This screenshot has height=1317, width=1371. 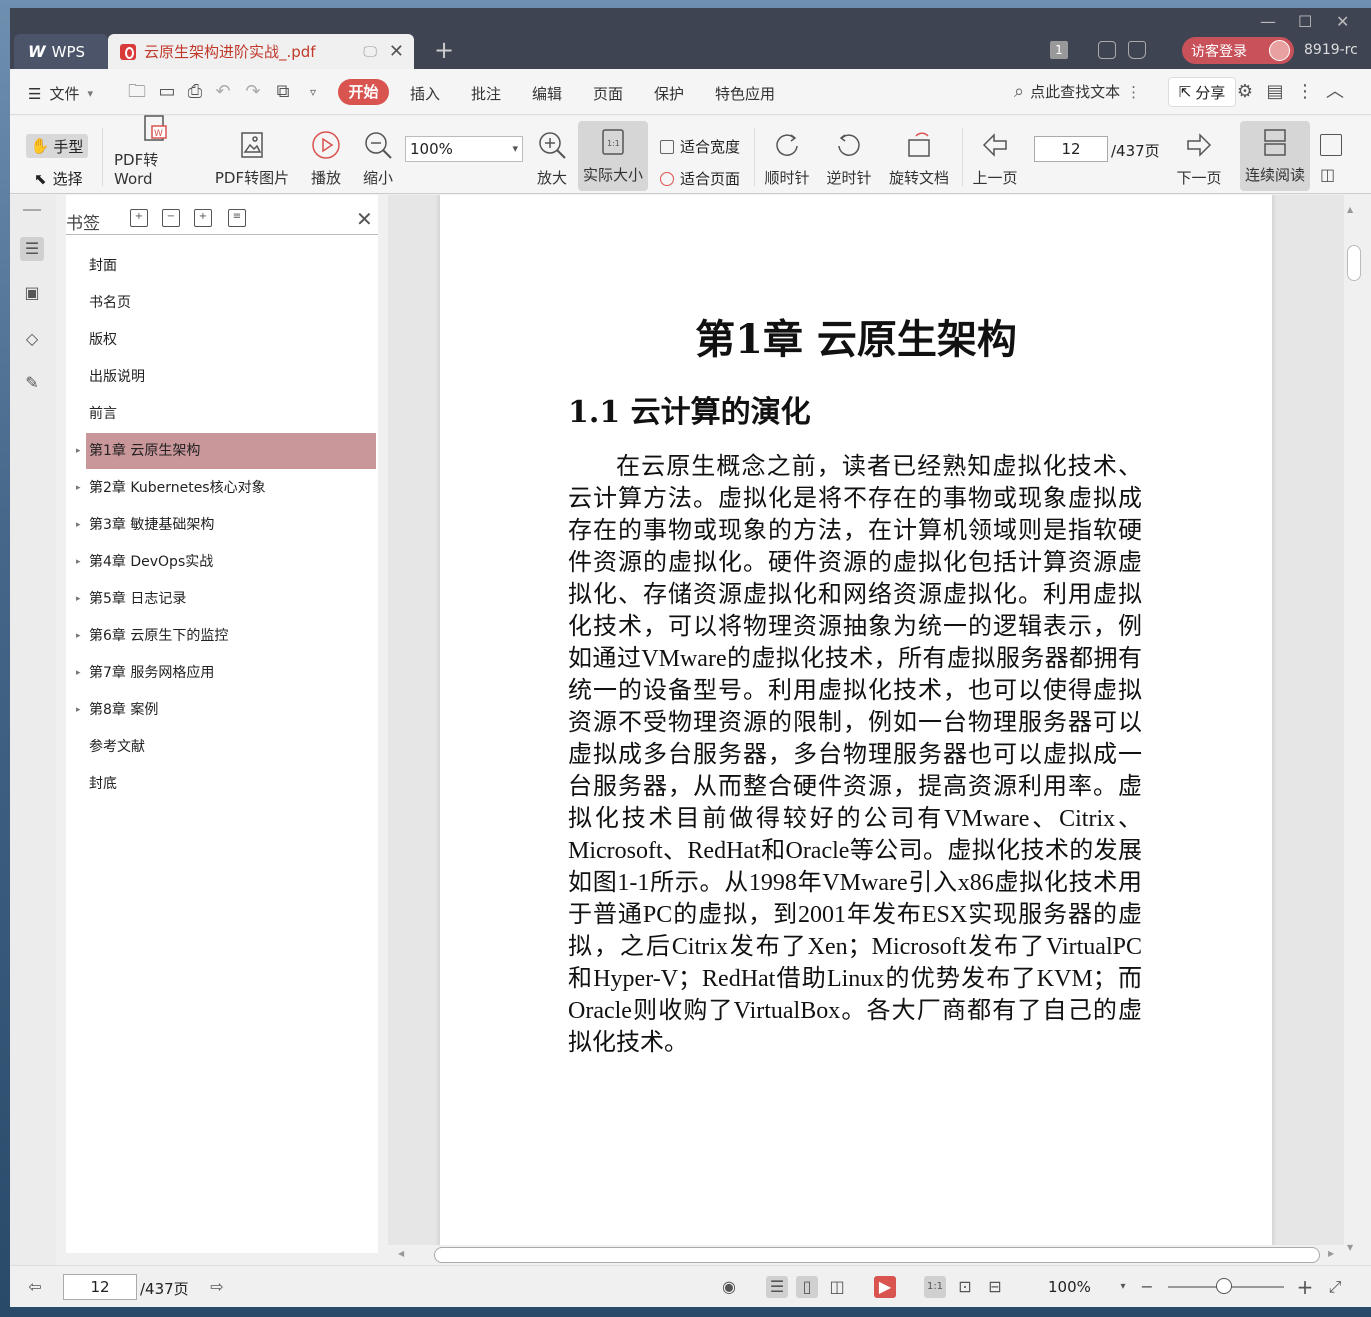 I want to click on bookmark-item: ▸ 第7章 服务网格应用, so click(x=226, y=673).